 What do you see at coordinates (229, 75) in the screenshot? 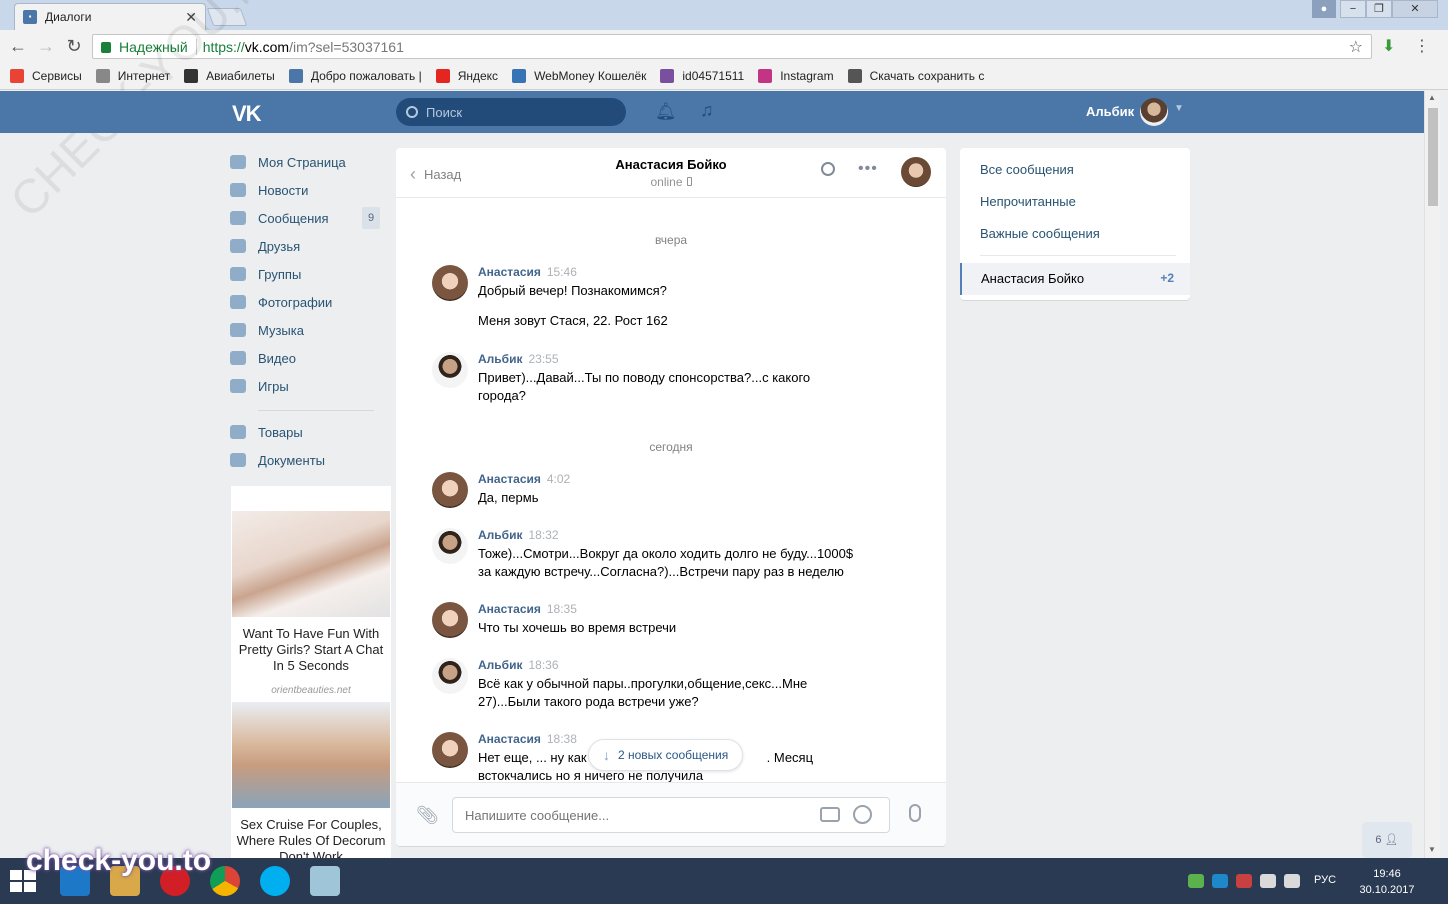
I see `bookmark-item: Авиабилеты` at bounding box center [229, 75].